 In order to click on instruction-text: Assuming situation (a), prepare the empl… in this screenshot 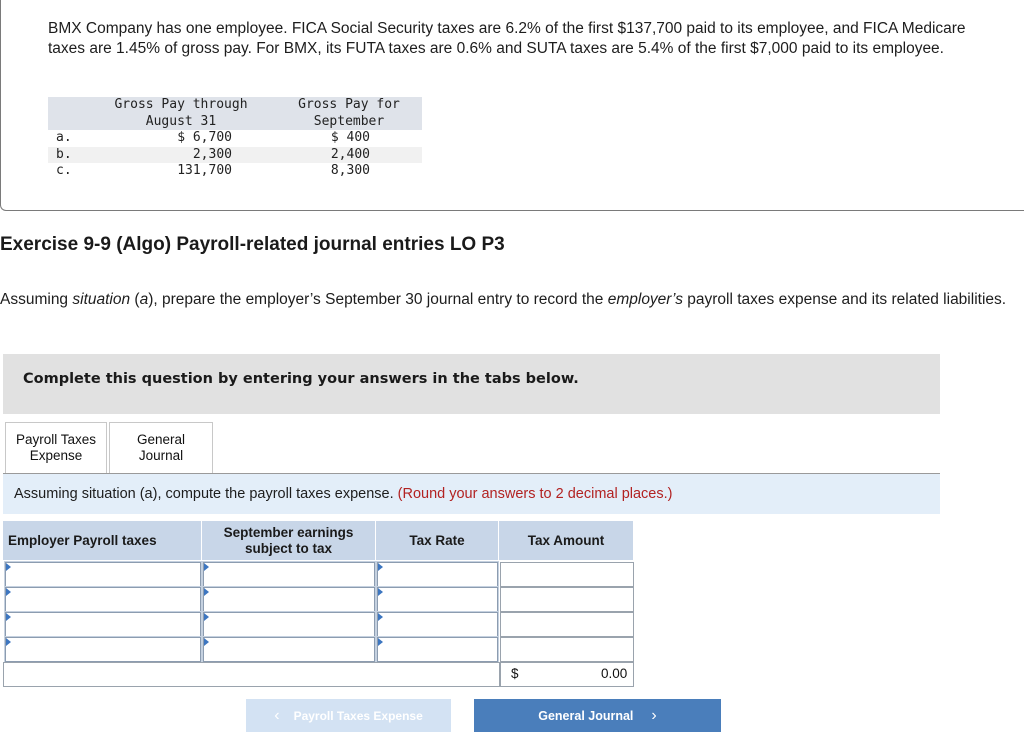, I will do `click(503, 299)`.